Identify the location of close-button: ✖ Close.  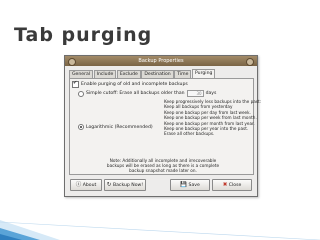
(232, 185).